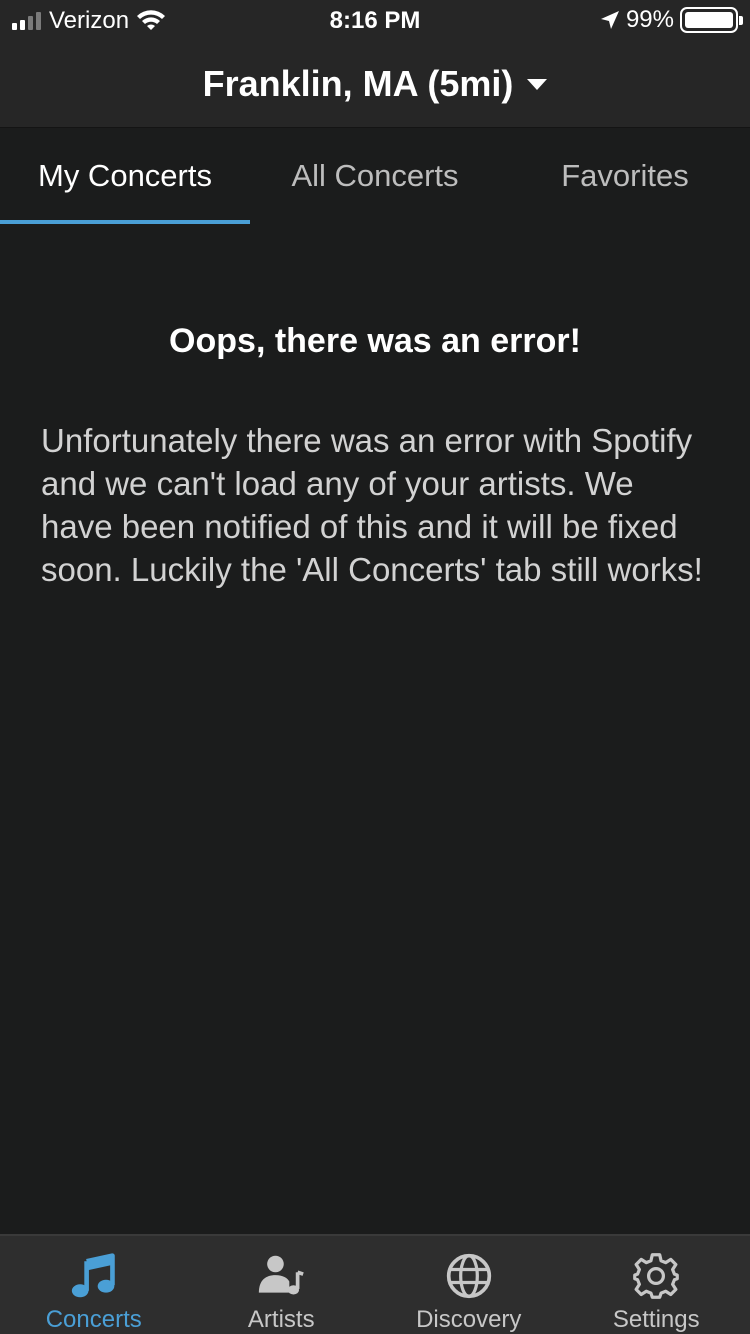 The width and height of the screenshot is (750, 1334). What do you see at coordinates (375, 20) in the screenshot?
I see `status-bar: Verizon 8:16 PM 99%` at bounding box center [375, 20].